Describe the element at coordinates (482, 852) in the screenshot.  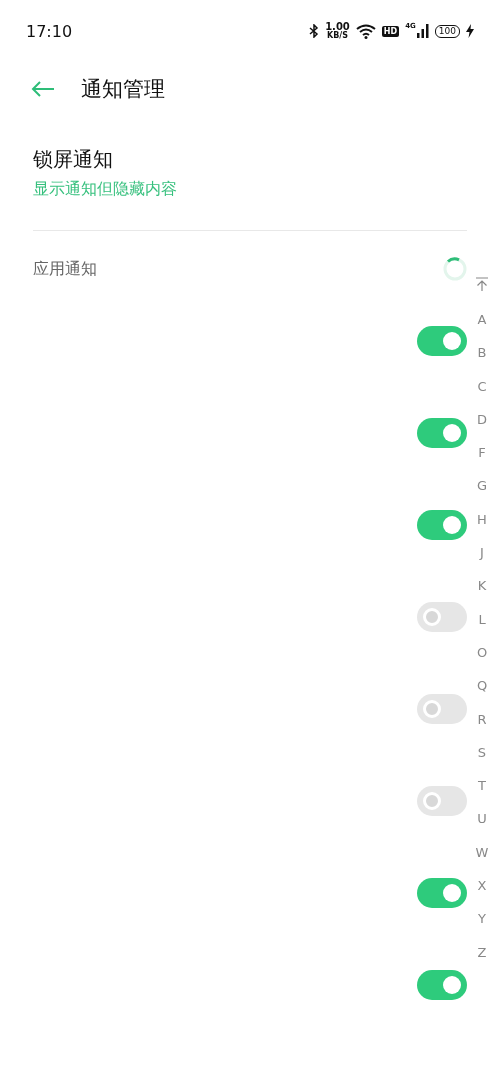
I see `index-letter: W` at that location.